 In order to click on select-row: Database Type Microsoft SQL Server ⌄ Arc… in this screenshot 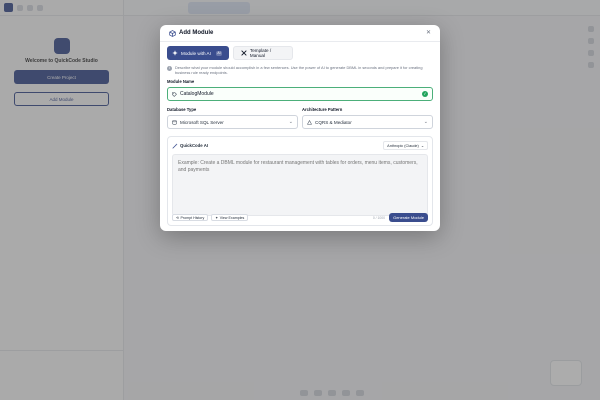, I will do `click(300, 116)`.